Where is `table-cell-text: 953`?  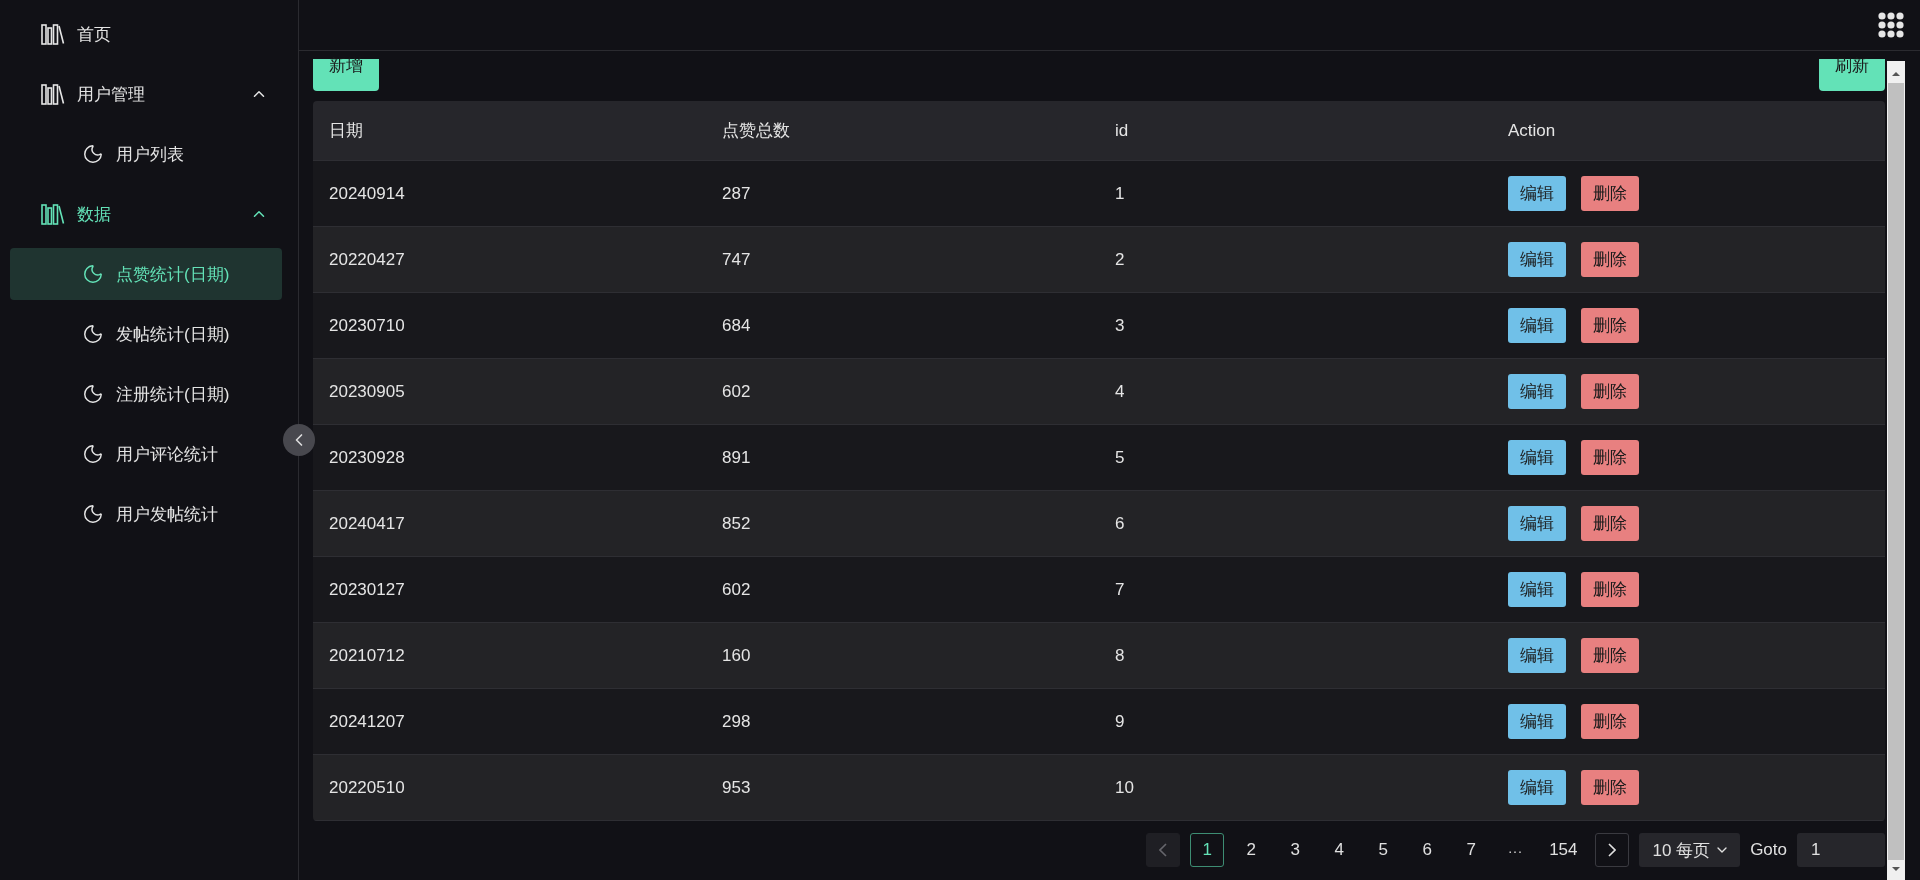
table-cell-text: 953 is located at coordinates (736, 787).